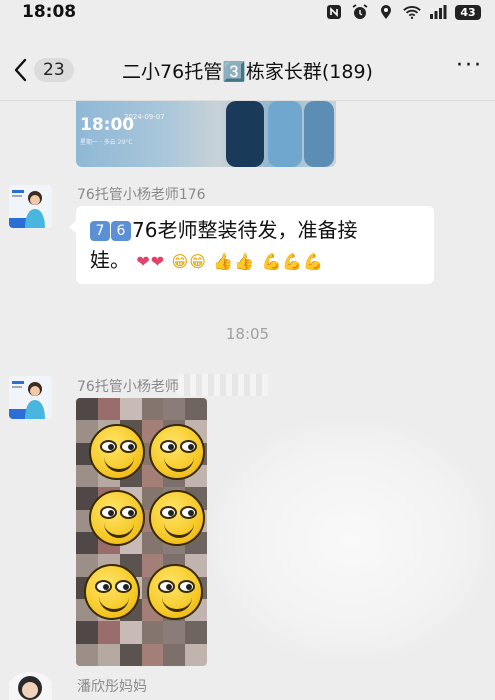 Image resolution: width=495 pixels, height=700 pixels. Describe the element at coordinates (206, 134) in the screenshot. I see `previous-photo-message: 18:00 2024-09-07 星期一 · 多云 29°C` at that location.